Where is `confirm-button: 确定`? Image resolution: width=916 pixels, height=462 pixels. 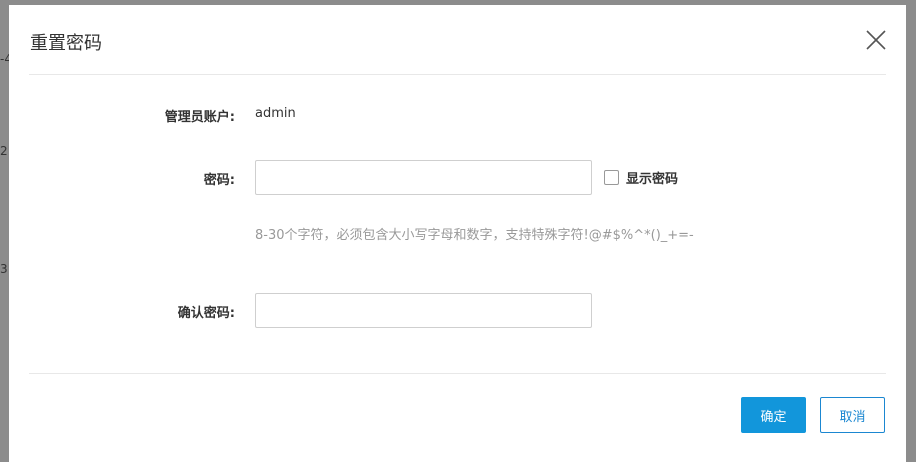
confirm-button: 确定 is located at coordinates (773, 415).